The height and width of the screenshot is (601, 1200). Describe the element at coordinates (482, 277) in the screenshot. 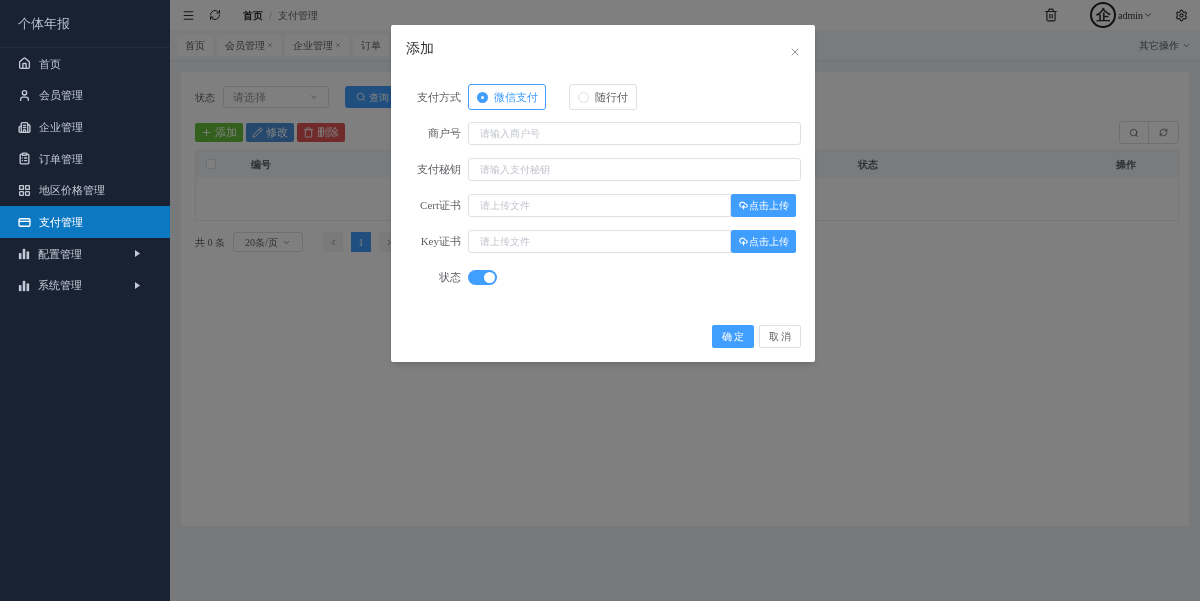

I see `toggle-switch` at that location.